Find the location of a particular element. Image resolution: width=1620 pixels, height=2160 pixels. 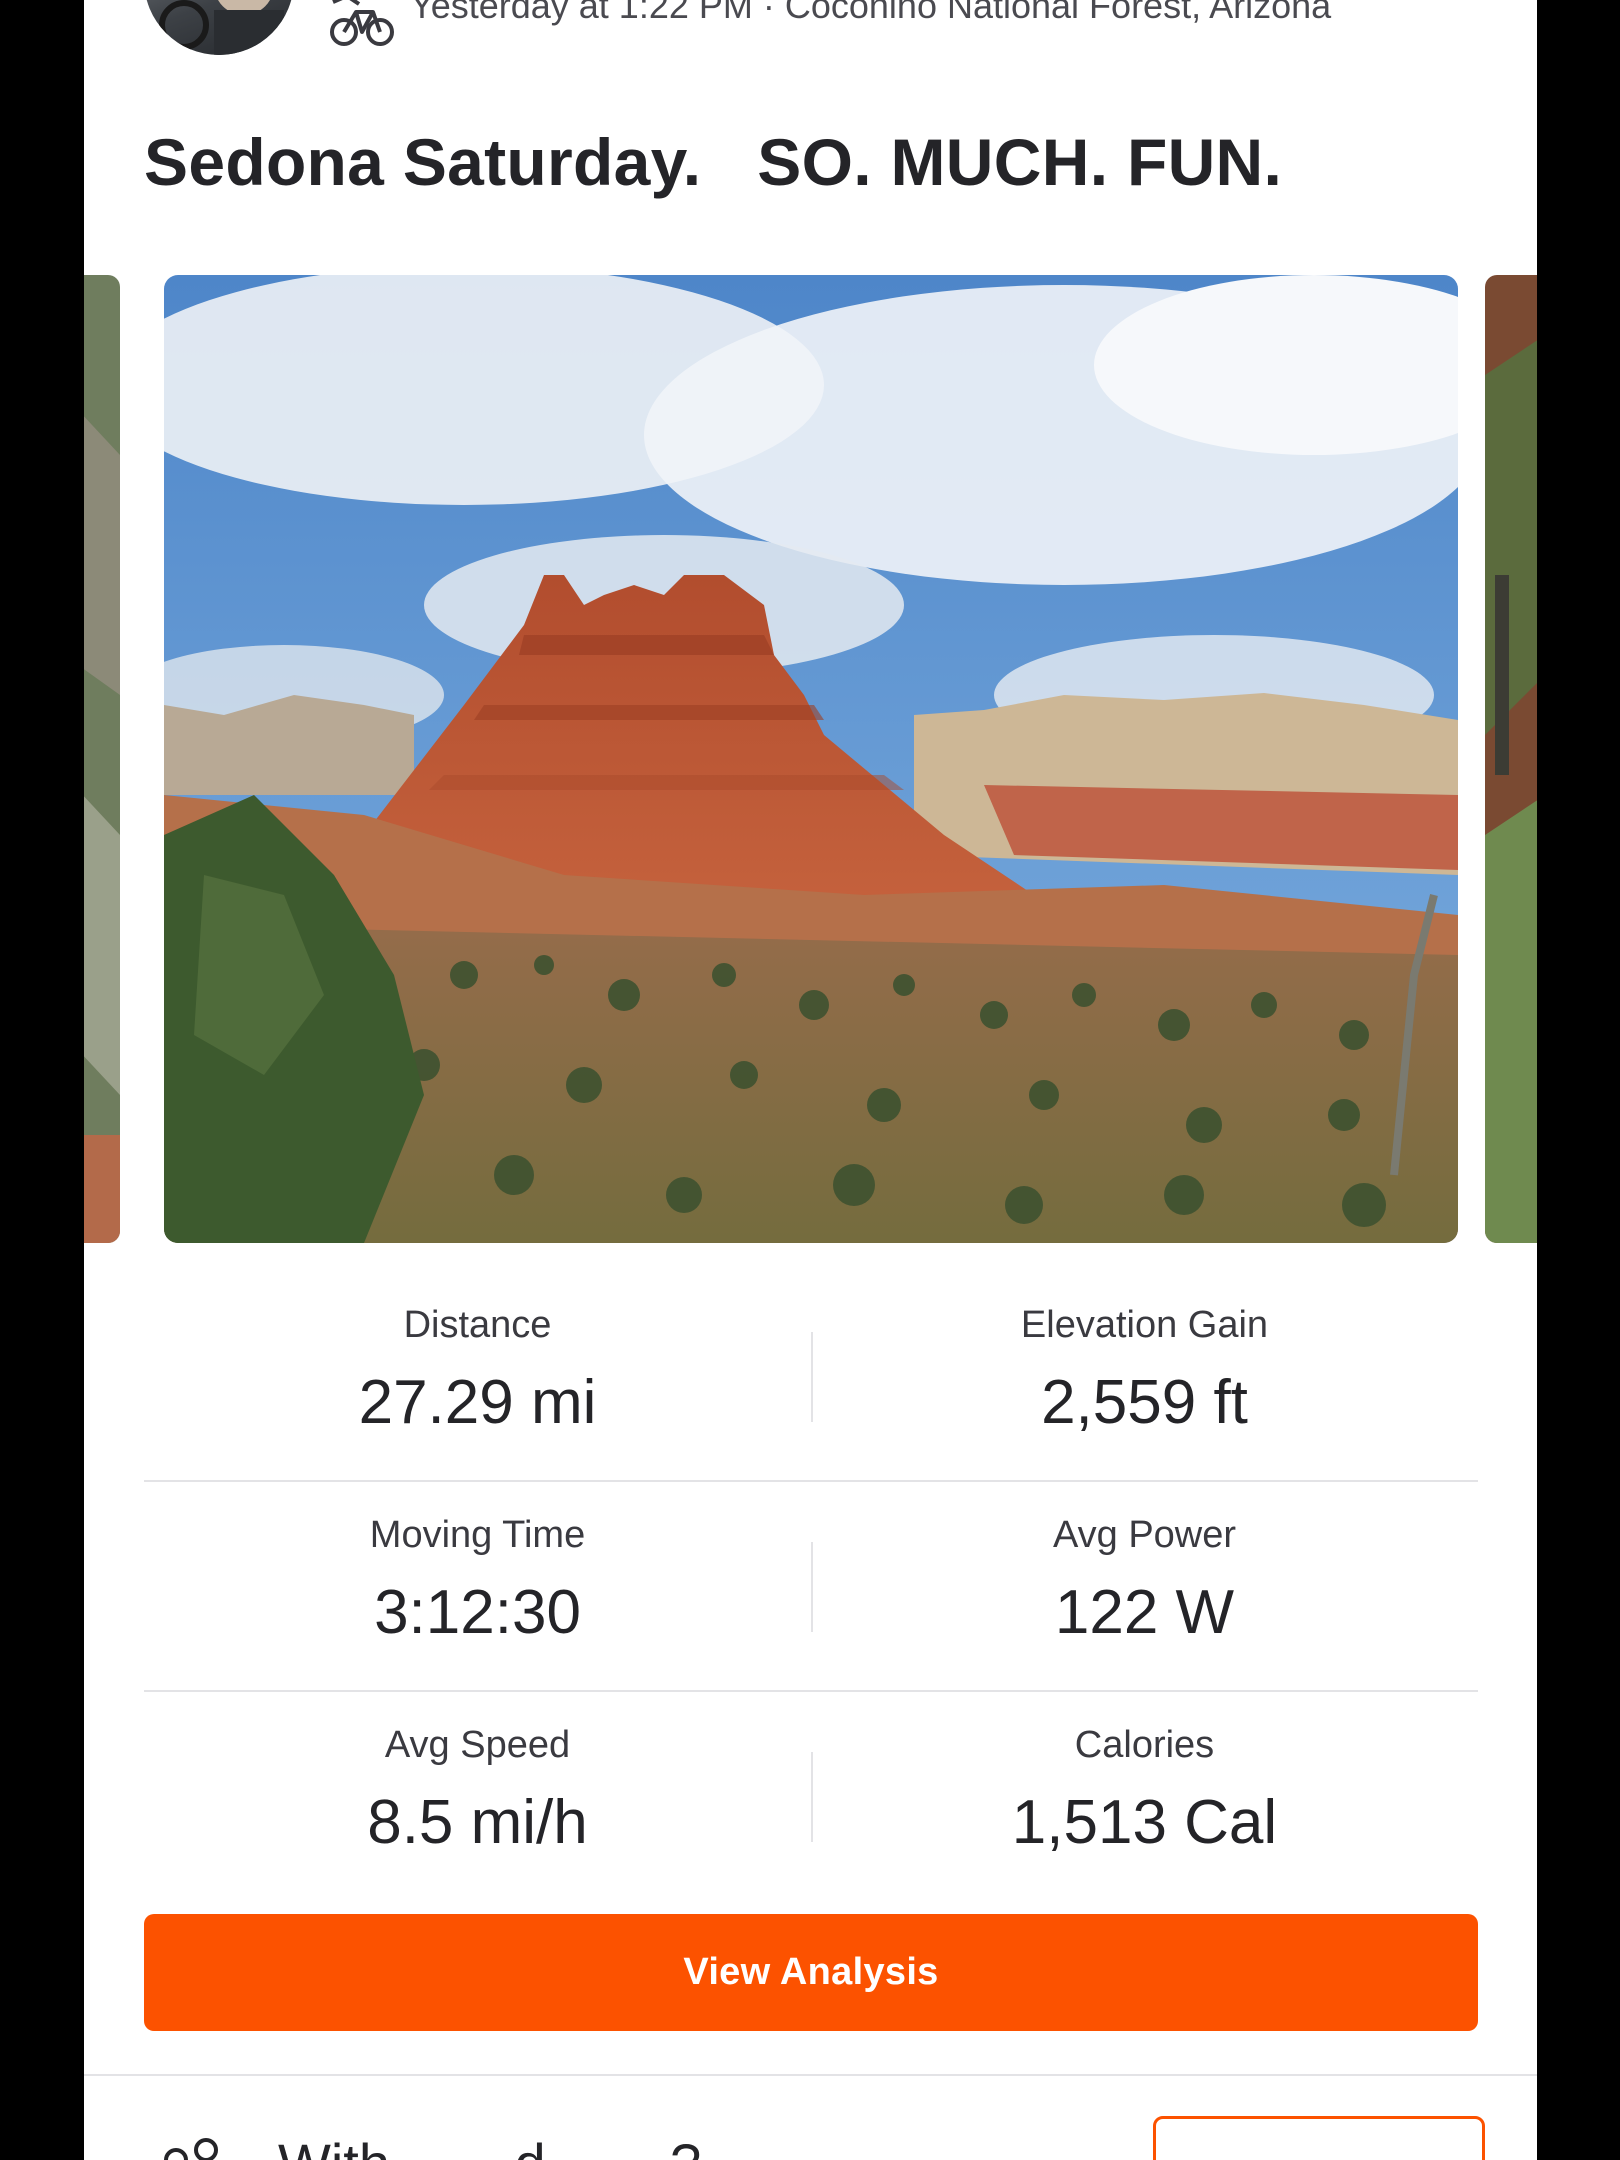

stat-label: Calories is located at coordinates (1144, 1745).